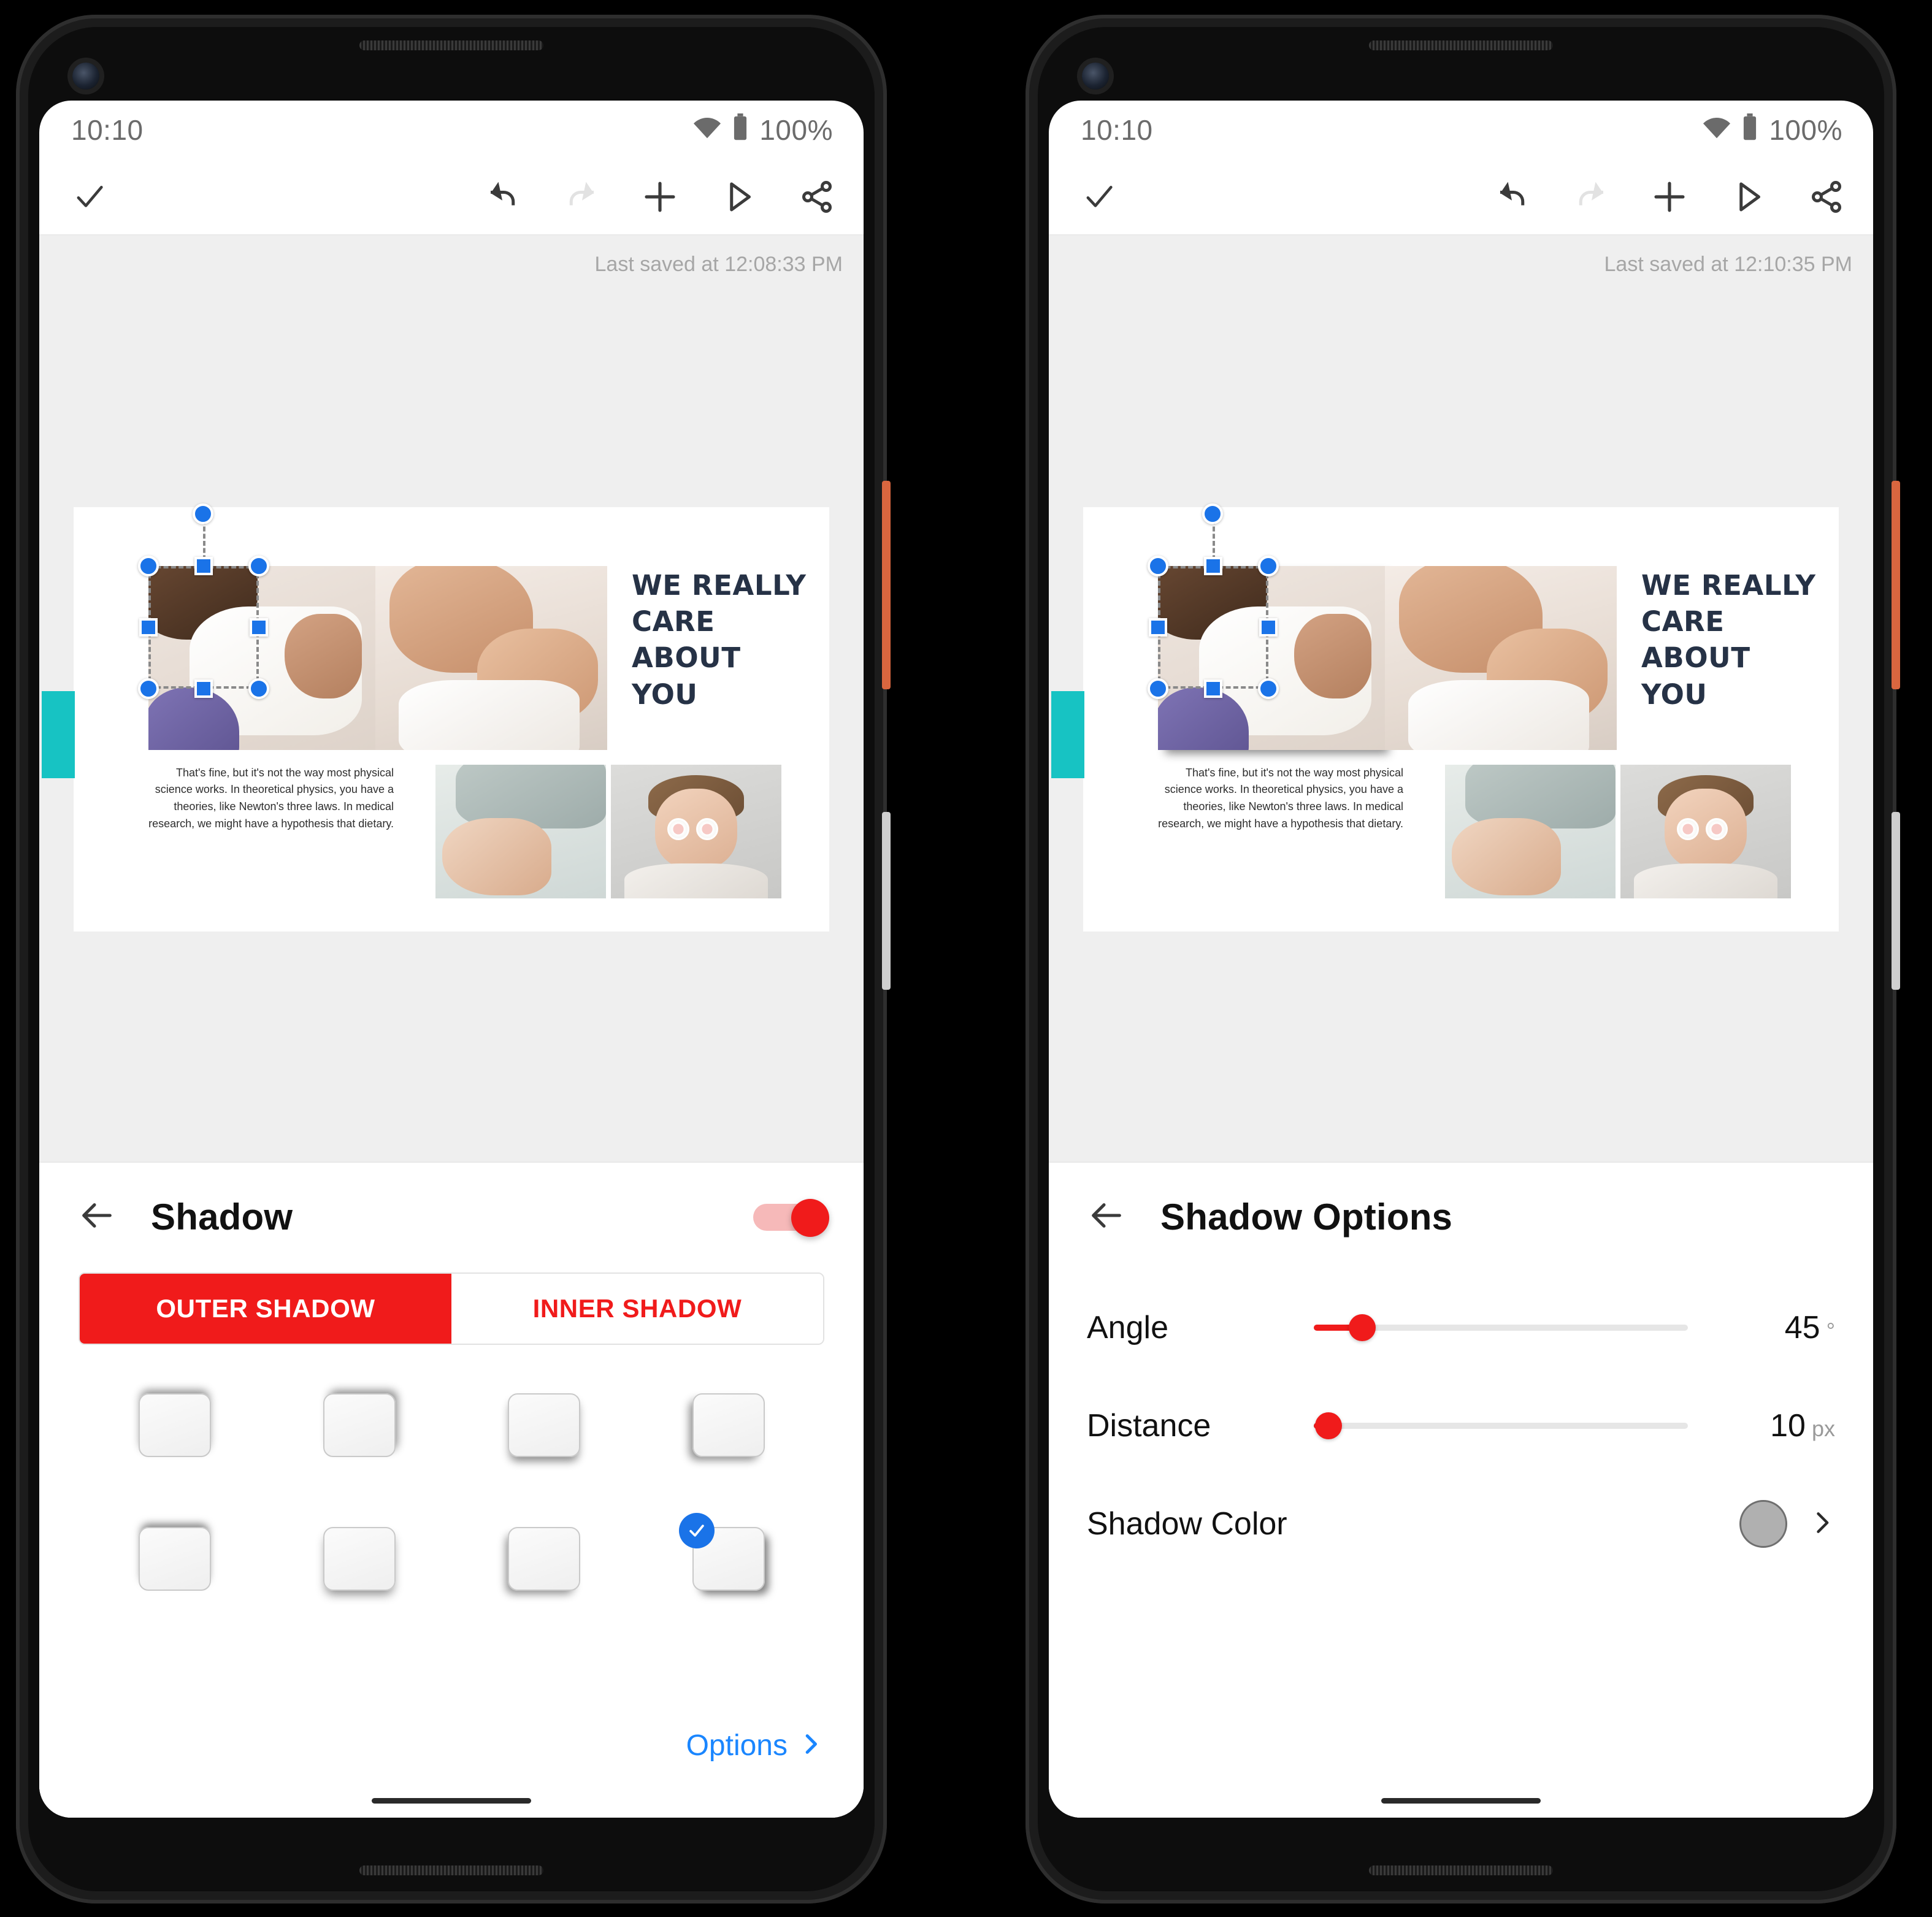 The height and width of the screenshot is (1917, 1932). I want to click on toggle-knob, so click(810, 1218).